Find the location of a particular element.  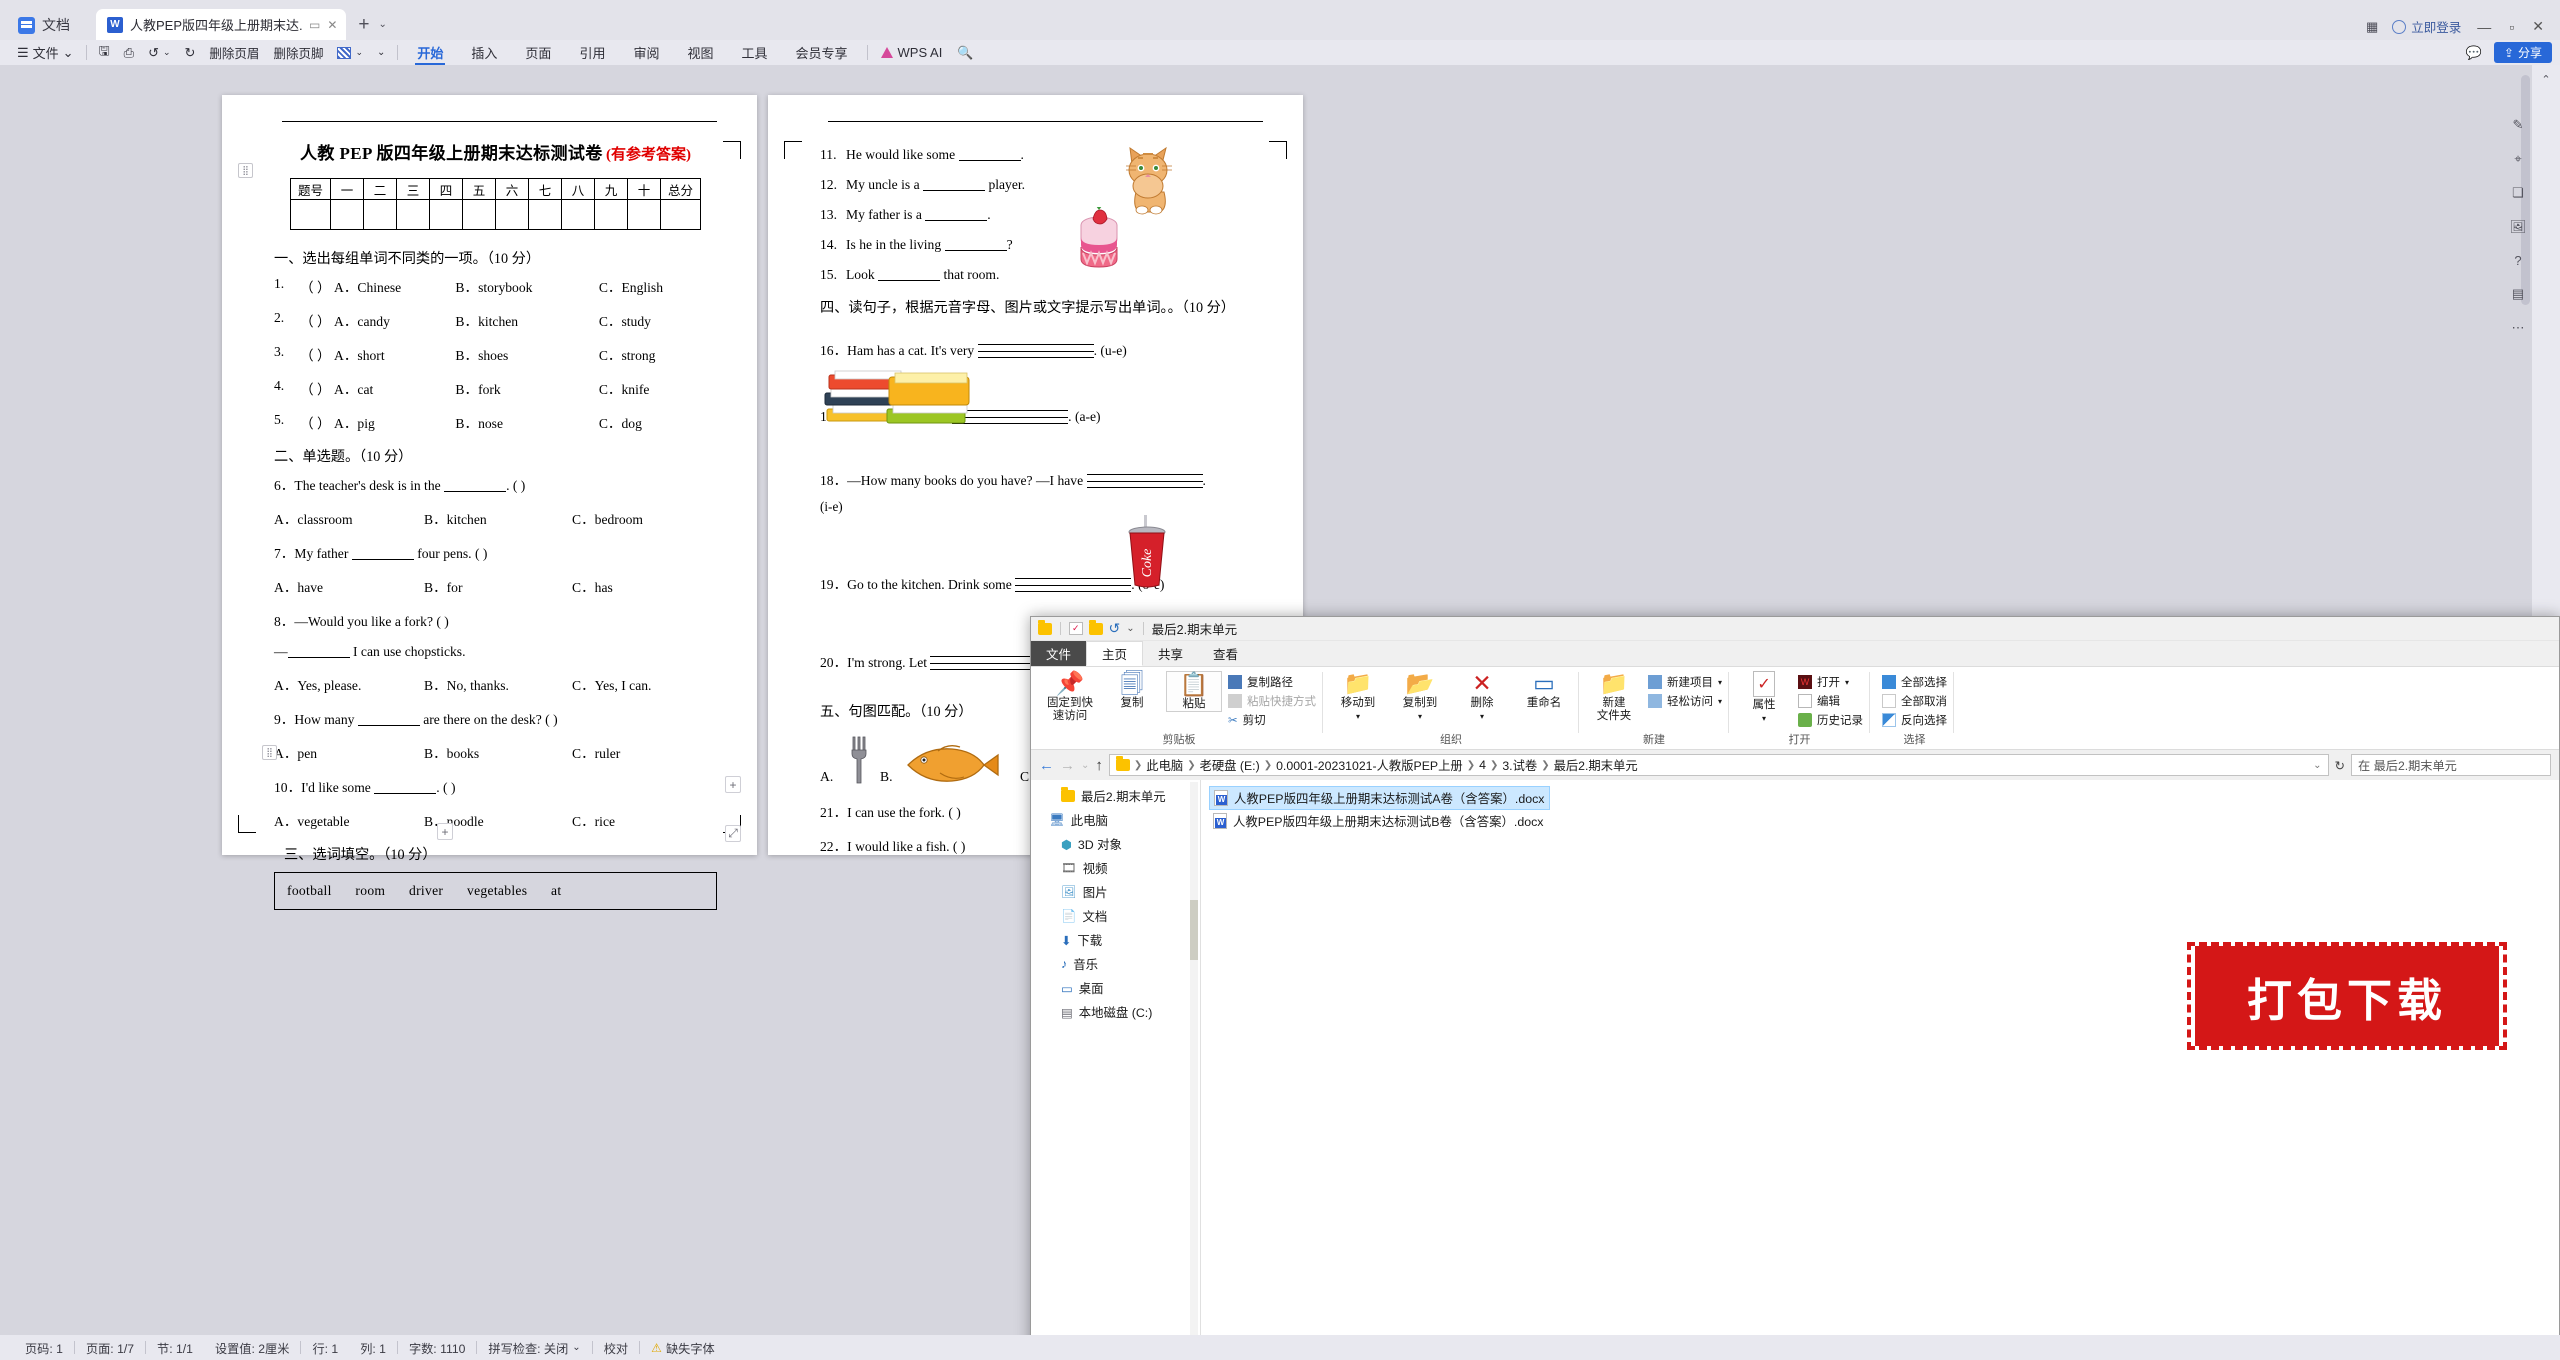

paragraph-handle-title: ⣿ is located at coordinates (245, 170).